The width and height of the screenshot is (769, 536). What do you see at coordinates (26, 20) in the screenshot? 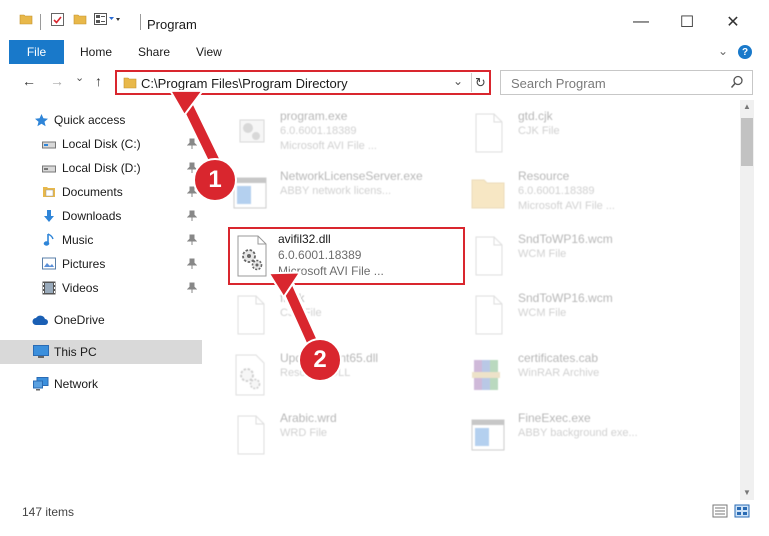
I see `folder-icon` at bounding box center [26, 20].